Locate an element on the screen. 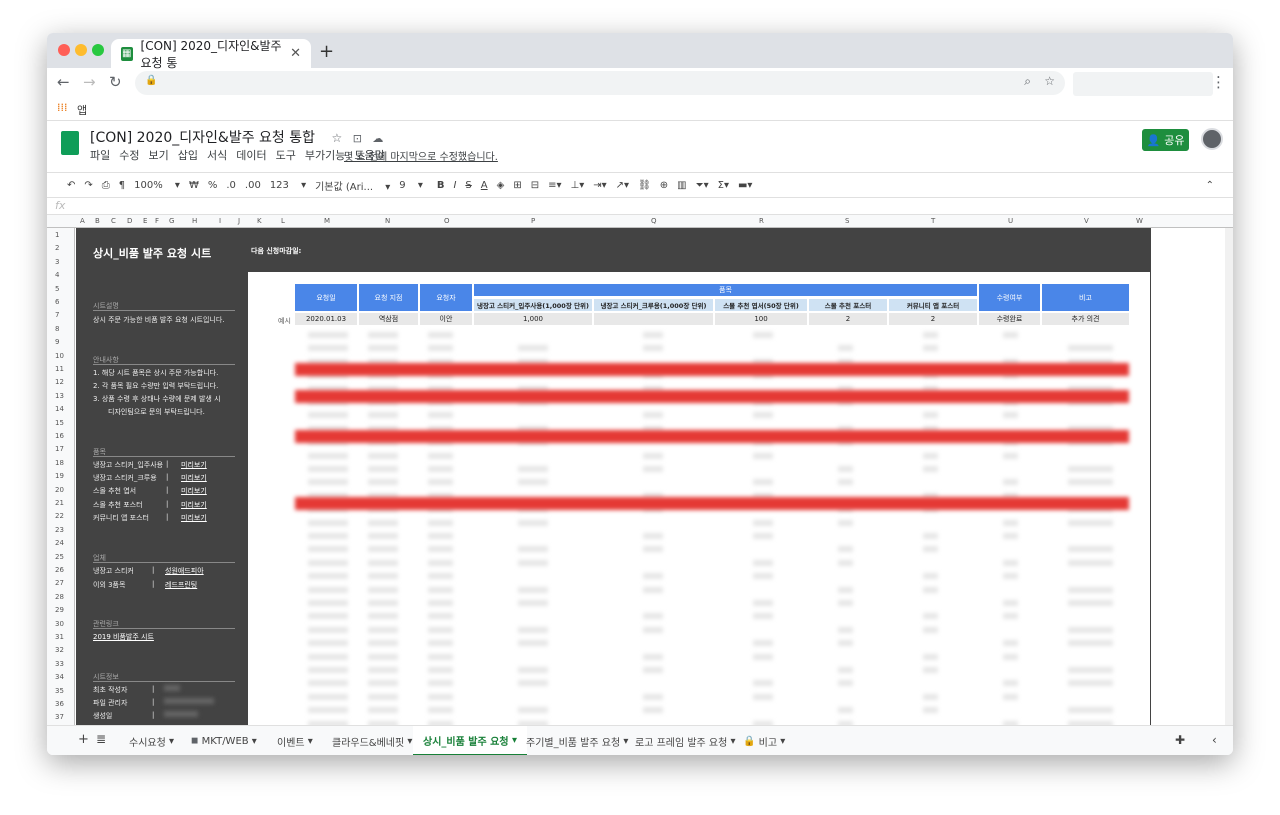  sheet-tab-active: 상시_비품 발주 요청 ▾ is located at coordinates (470, 740).